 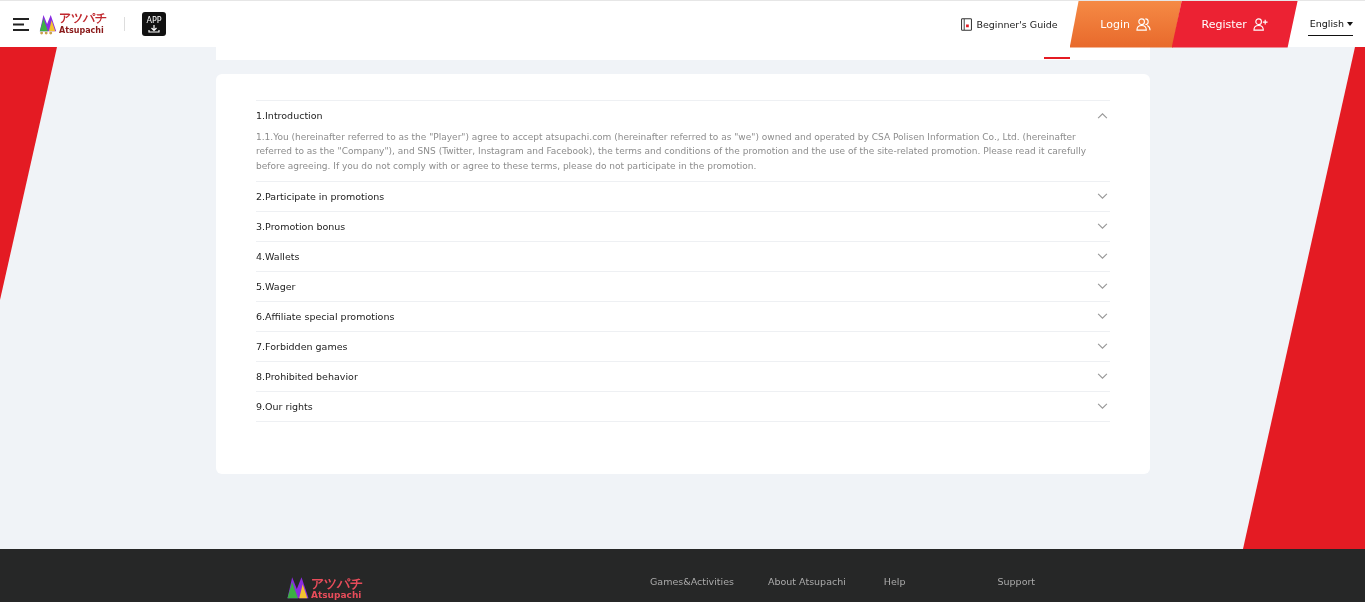 What do you see at coordinates (1330, 24) in the screenshot?
I see `language-selector: English` at bounding box center [1330, 24].